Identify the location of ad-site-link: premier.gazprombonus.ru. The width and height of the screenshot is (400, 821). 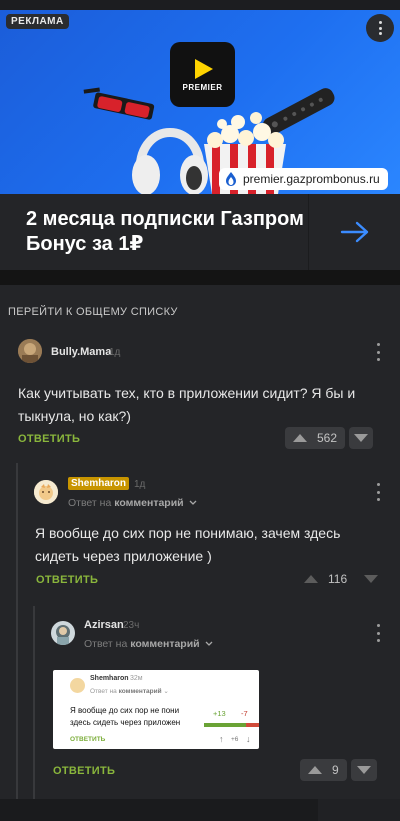
(303, 179).